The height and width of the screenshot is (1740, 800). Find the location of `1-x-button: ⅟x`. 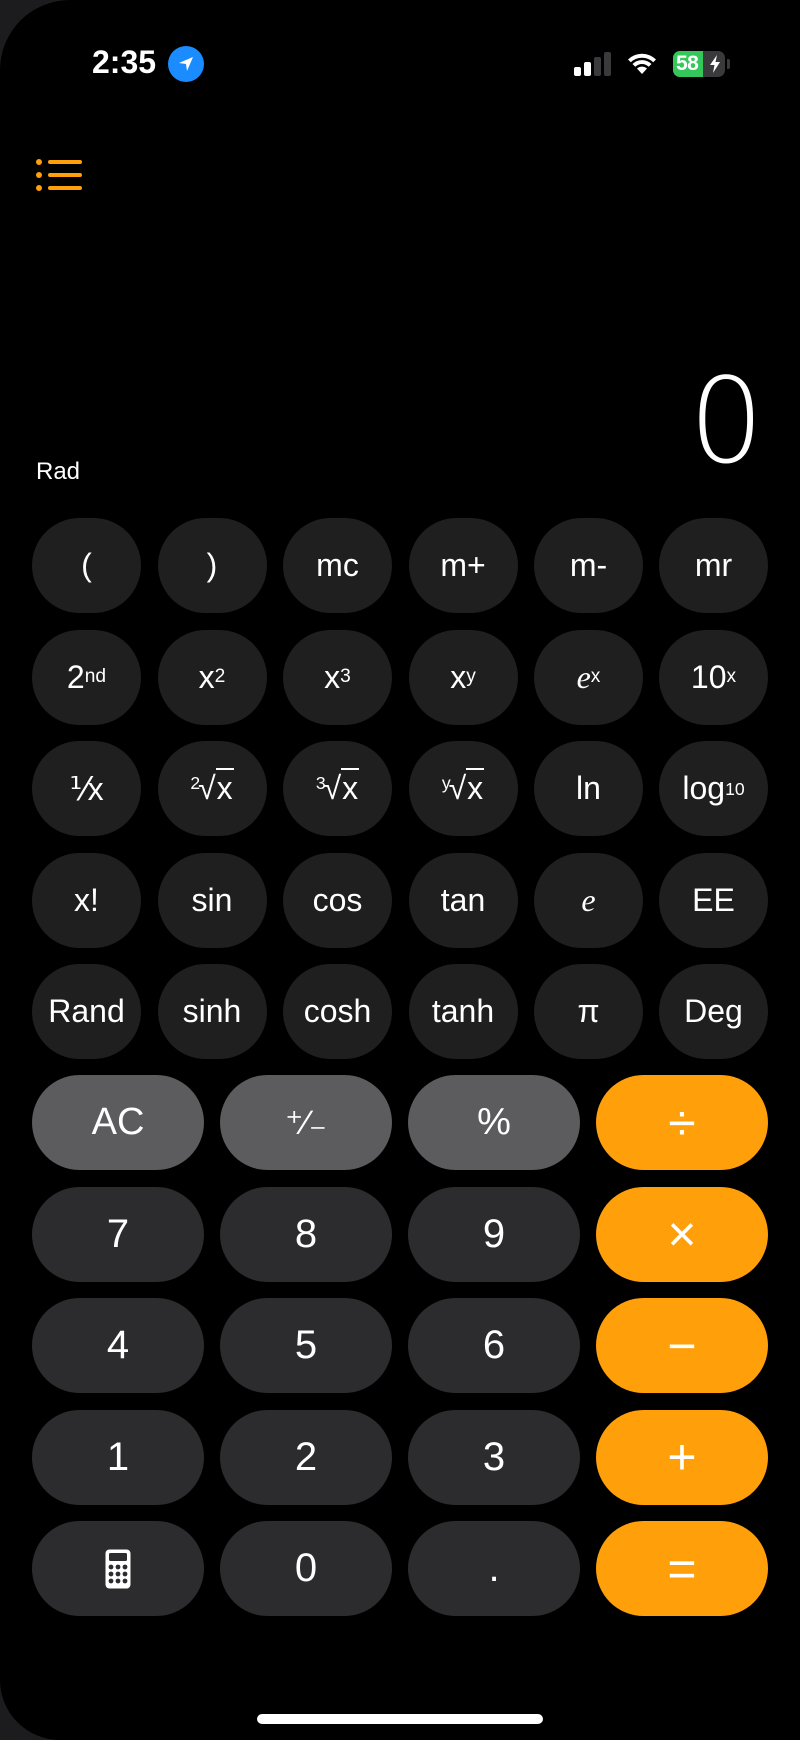

1-x-button: ⅟x is located at coordinates (86, 788).